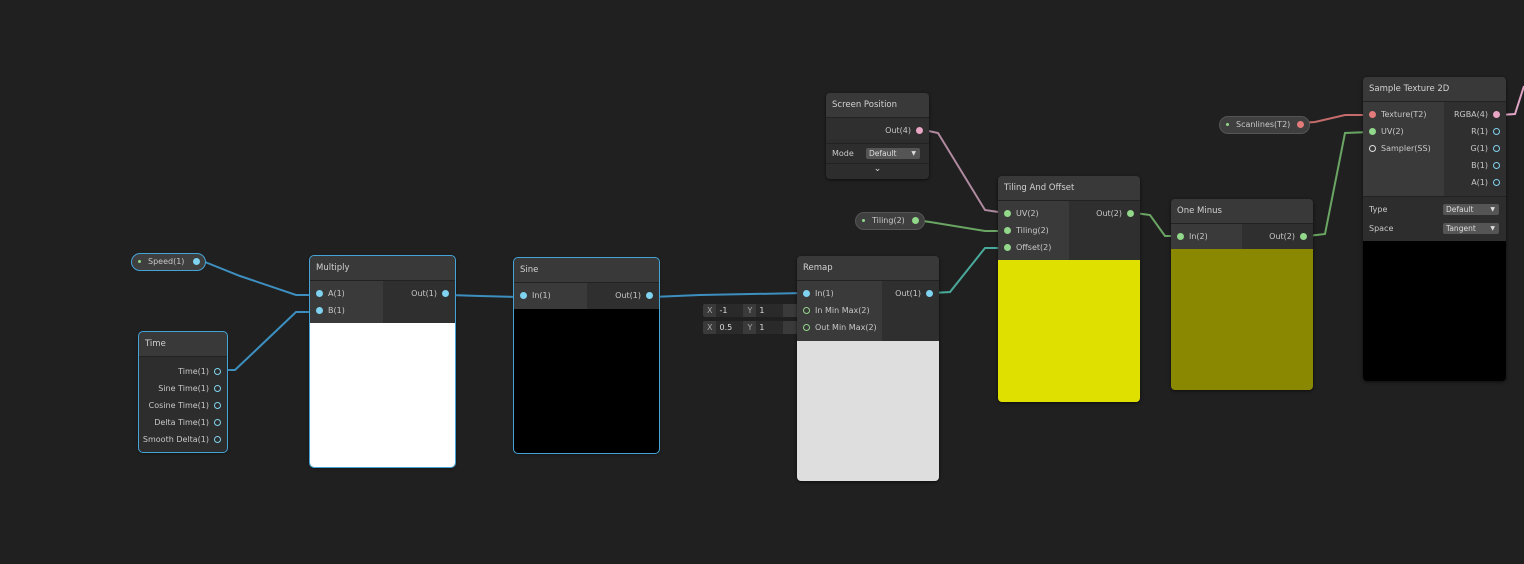 The image size is (1524, 564). I want to click on sample-output-b: B(1), so click(1475, 165).